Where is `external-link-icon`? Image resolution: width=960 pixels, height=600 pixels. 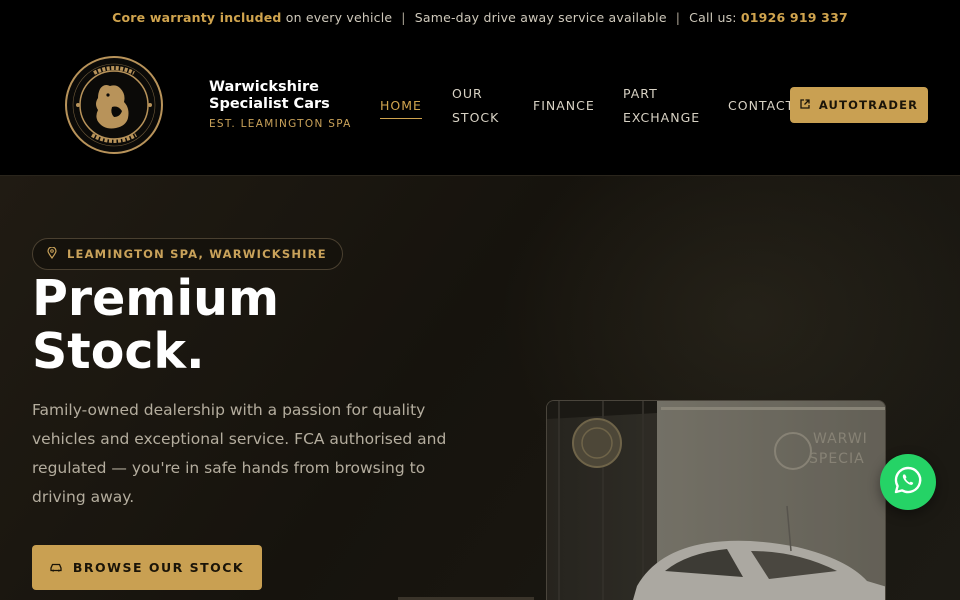 external-link-icon is located at coordinates (805, 105).